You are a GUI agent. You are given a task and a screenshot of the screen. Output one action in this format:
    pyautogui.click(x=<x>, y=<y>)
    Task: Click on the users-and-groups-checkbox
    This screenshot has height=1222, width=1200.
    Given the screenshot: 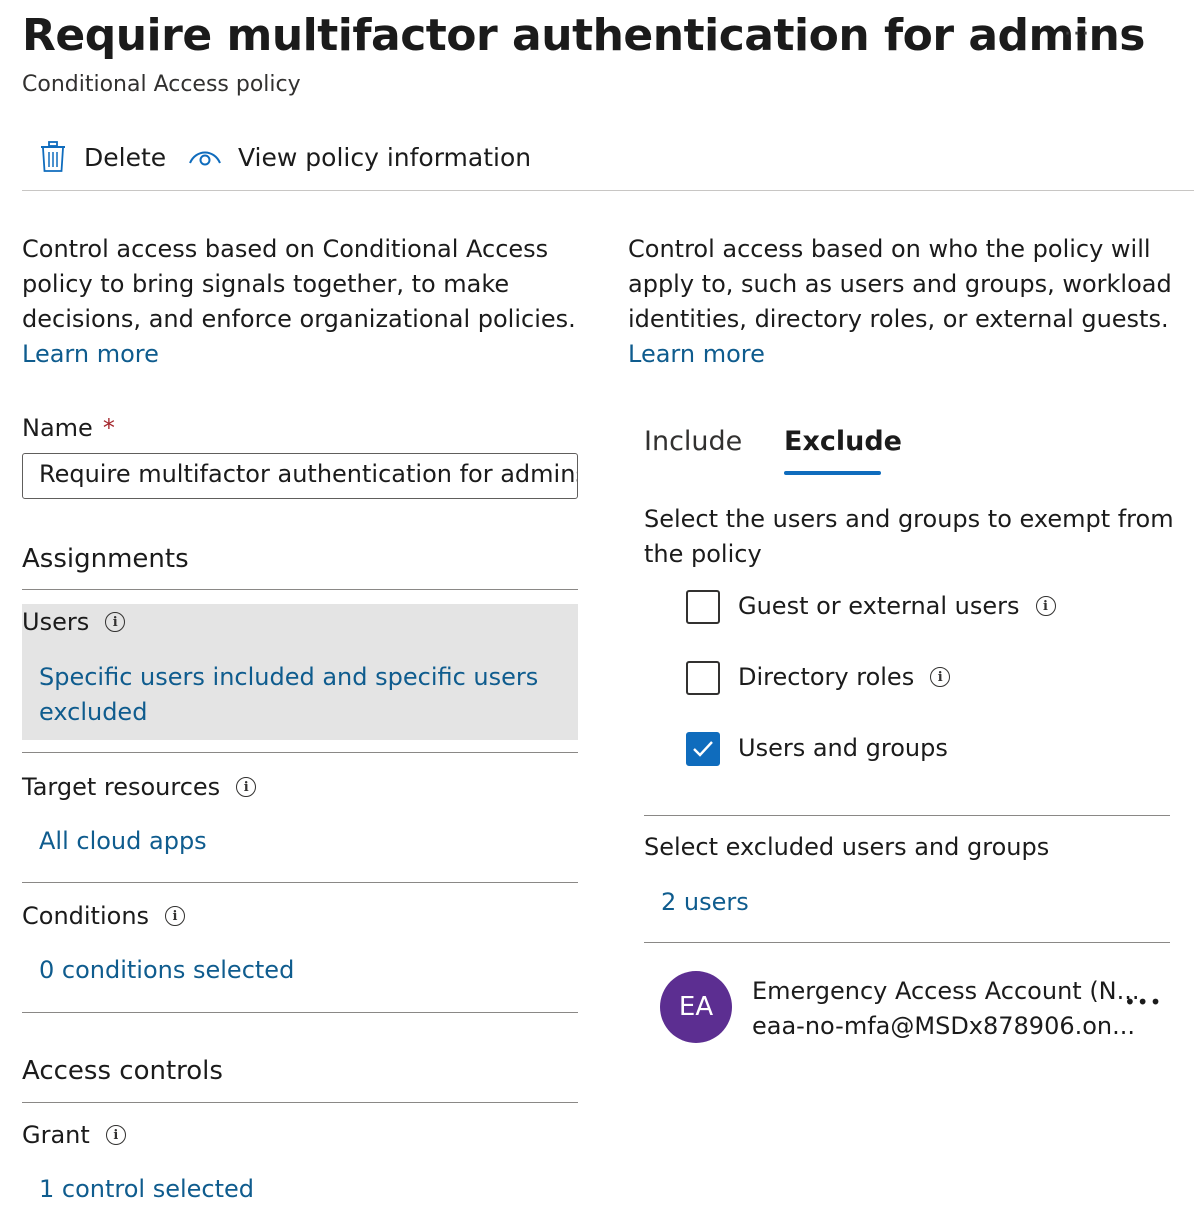 What is the action you would take?
    pyautogui.click(x=703, y=749)
    